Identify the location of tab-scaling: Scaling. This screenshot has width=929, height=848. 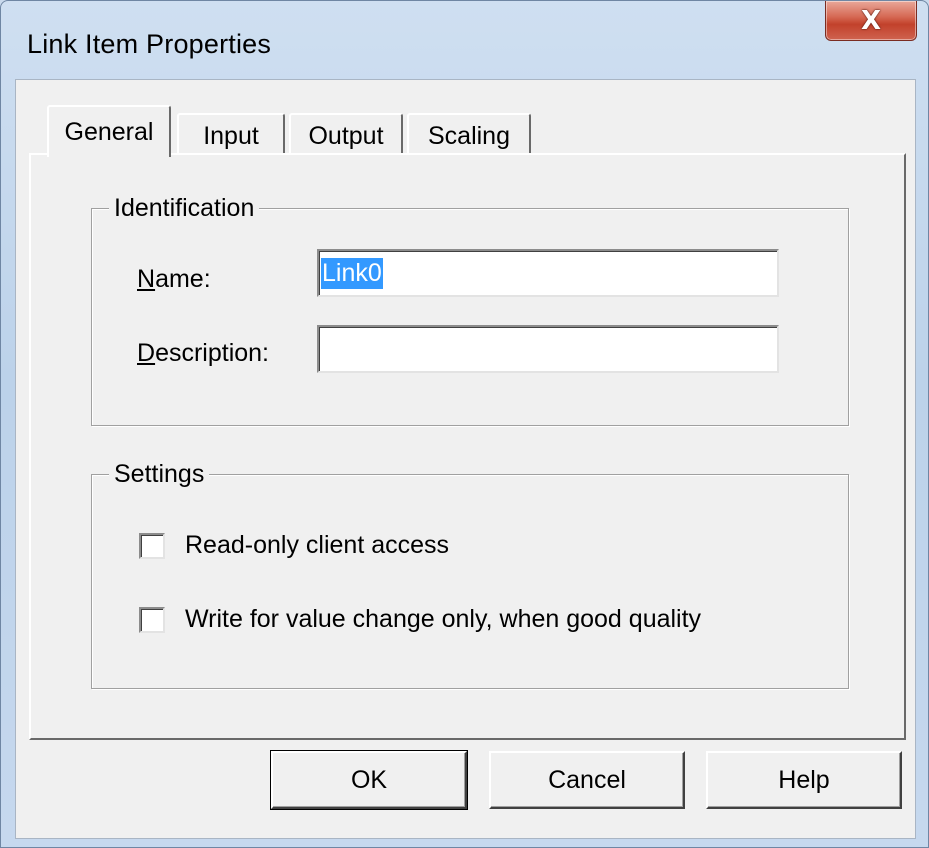
(469, 135).